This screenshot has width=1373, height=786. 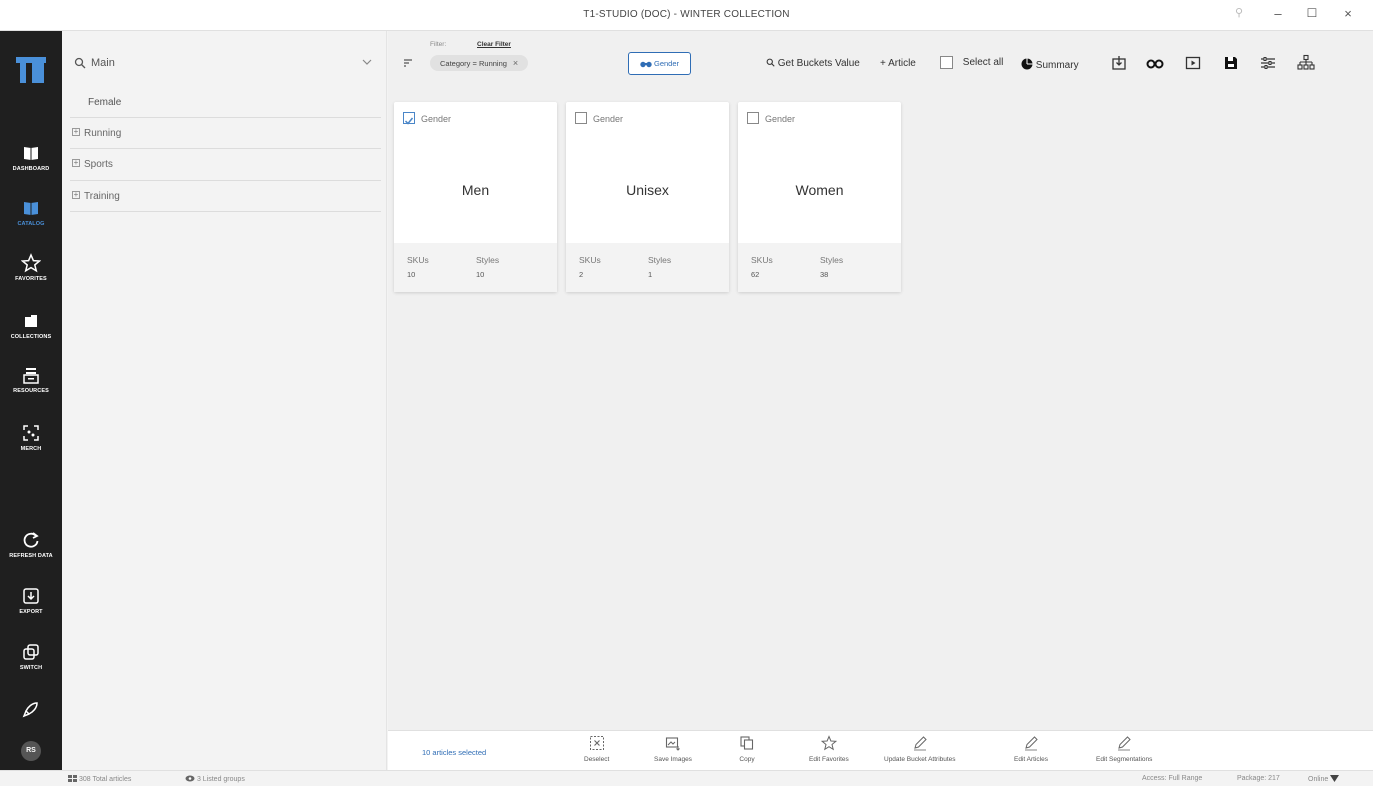 What do you see at coordinates (31, 263) in the screenshot?
I see `star-icon` at bounding box center [31, 263].